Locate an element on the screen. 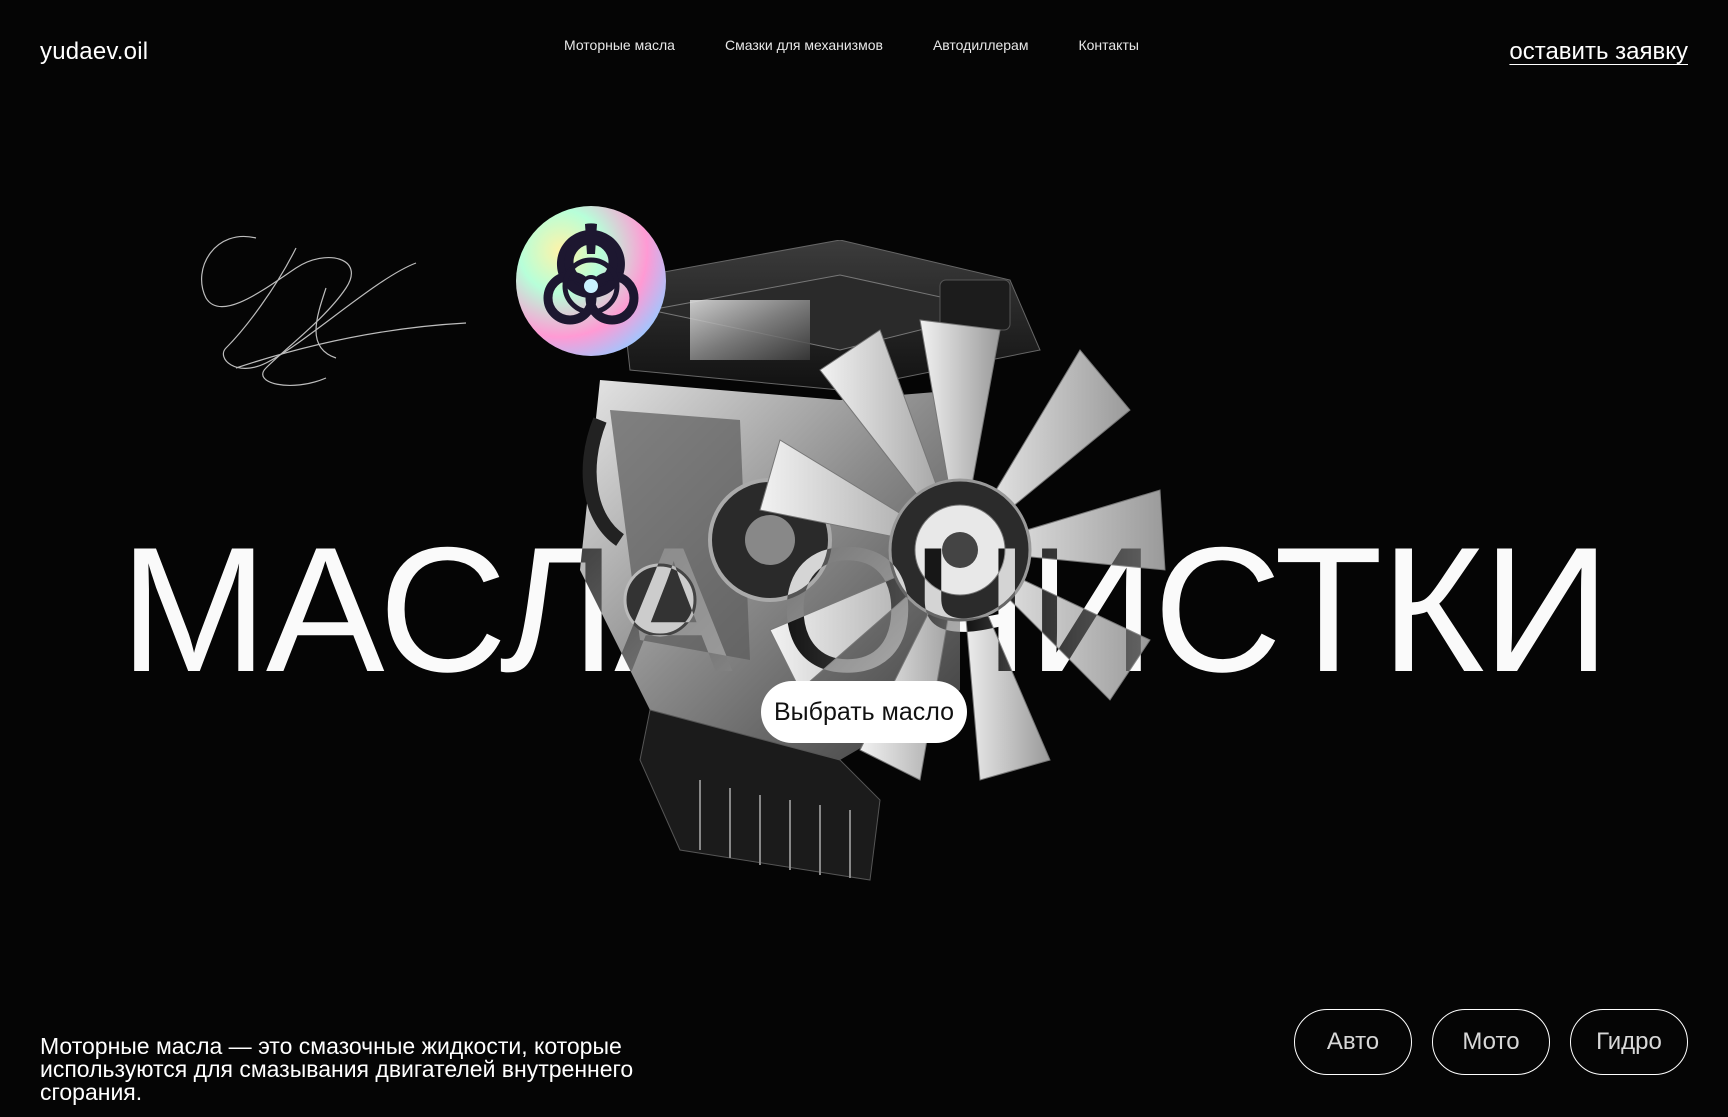 The height and width of the screenshot is (1117, 1728). category-hydro-button: Гидро is located at coordinates (1629, 1042).